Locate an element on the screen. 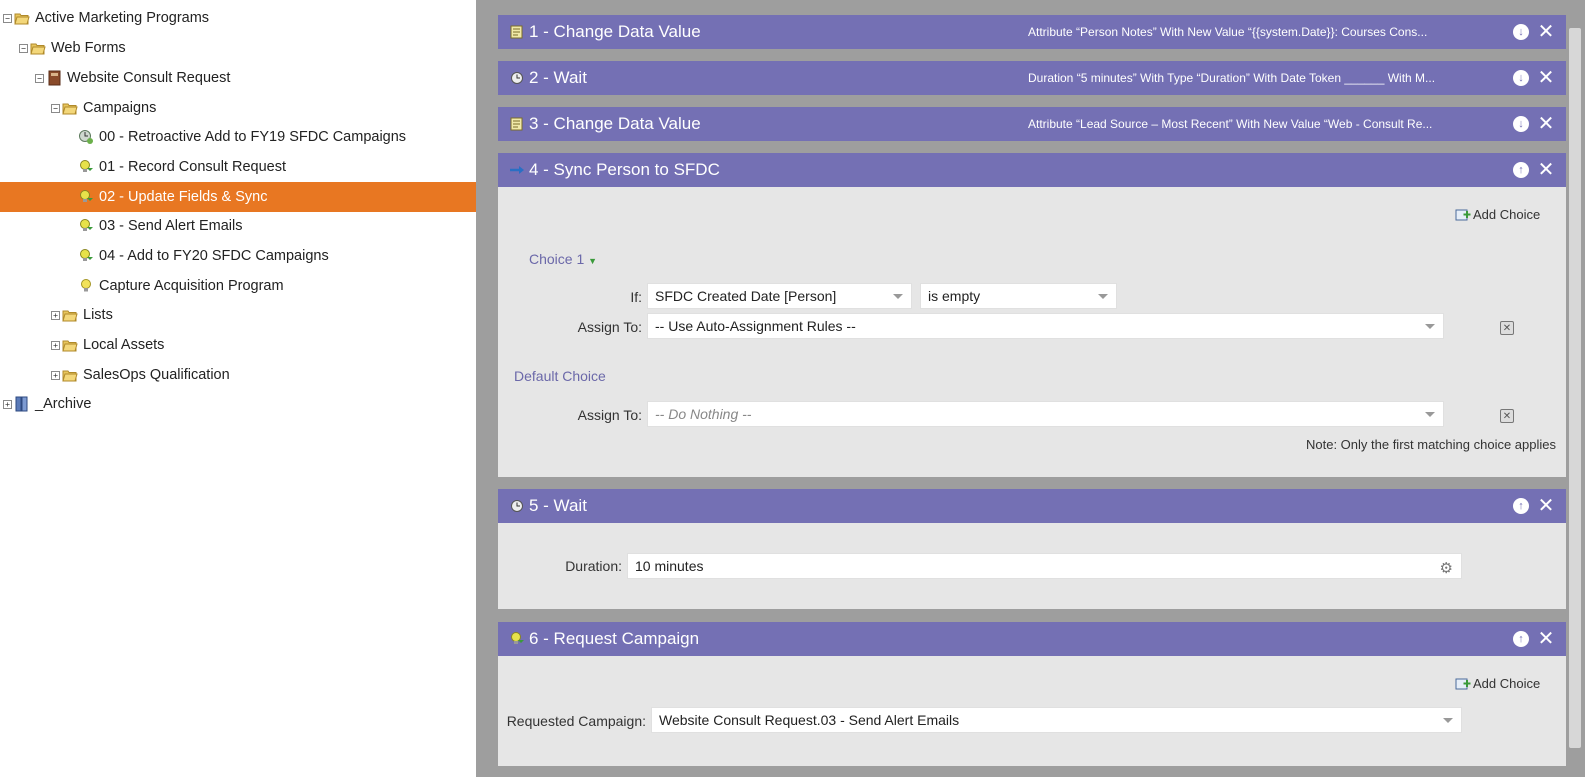 Image resolution: width=1585 pixels, height=777 pixels. default-assign-to-select: -- Do Nothing -- is located at coordinates (1045, 414).